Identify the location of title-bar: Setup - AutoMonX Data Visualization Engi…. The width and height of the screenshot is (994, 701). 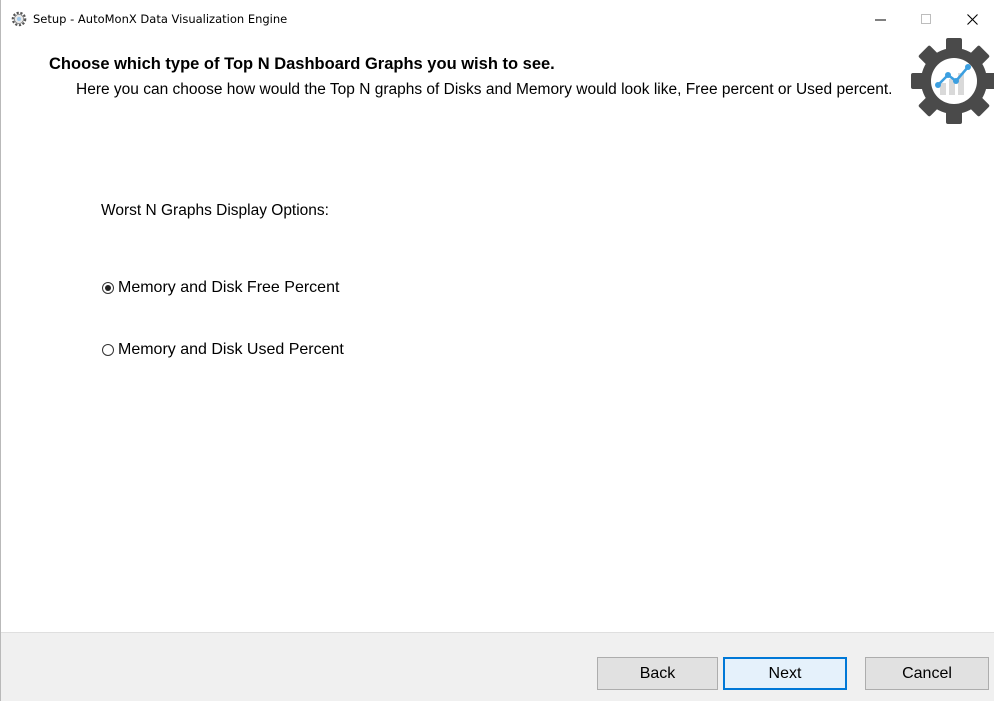
(497, 19).